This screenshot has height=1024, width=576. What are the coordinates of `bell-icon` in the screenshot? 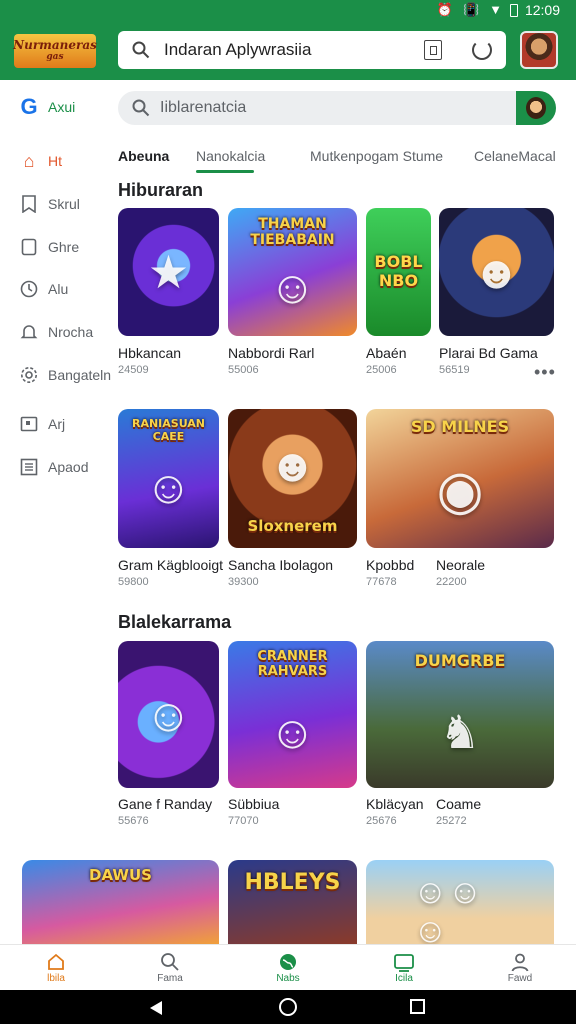 It's located at (29, 332).